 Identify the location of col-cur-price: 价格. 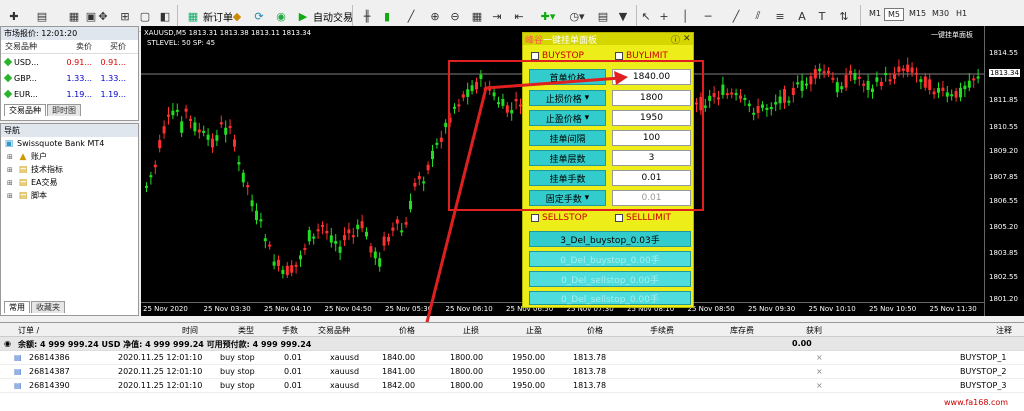
(595, 330).